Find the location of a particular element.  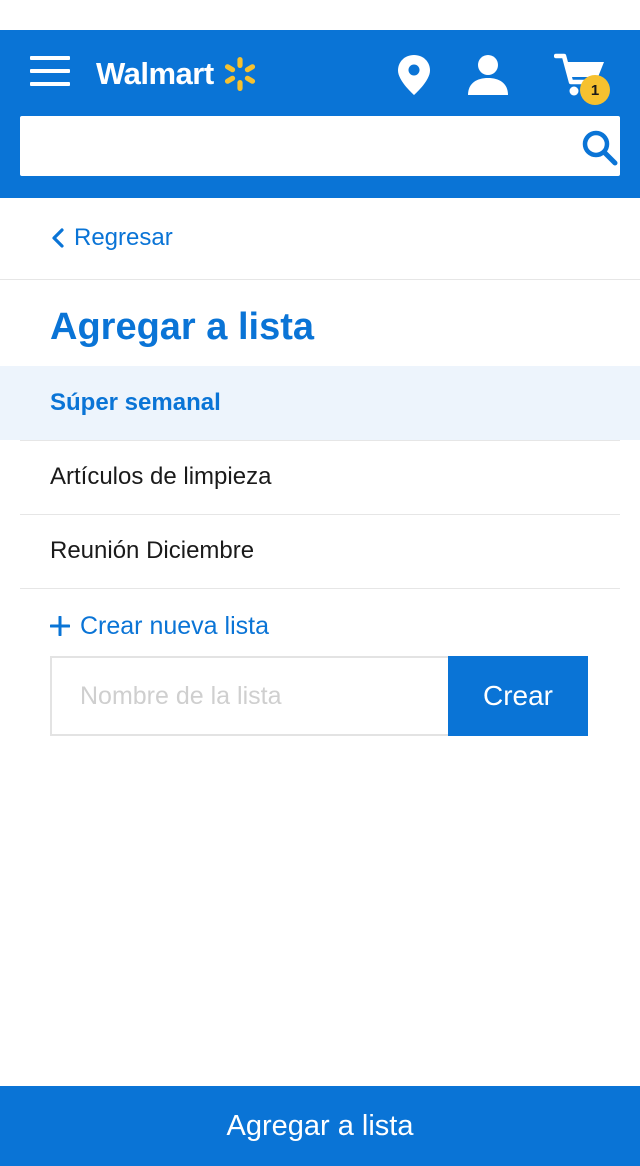

list-name-input is located at coordinates (249, 696).